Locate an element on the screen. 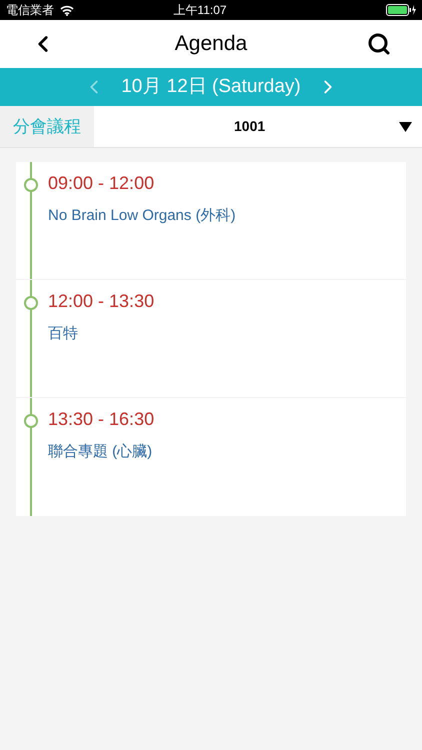 Image resolution: width=422 pixels, height=750 pixels. caret-icon is located at coordinates (405, 127).